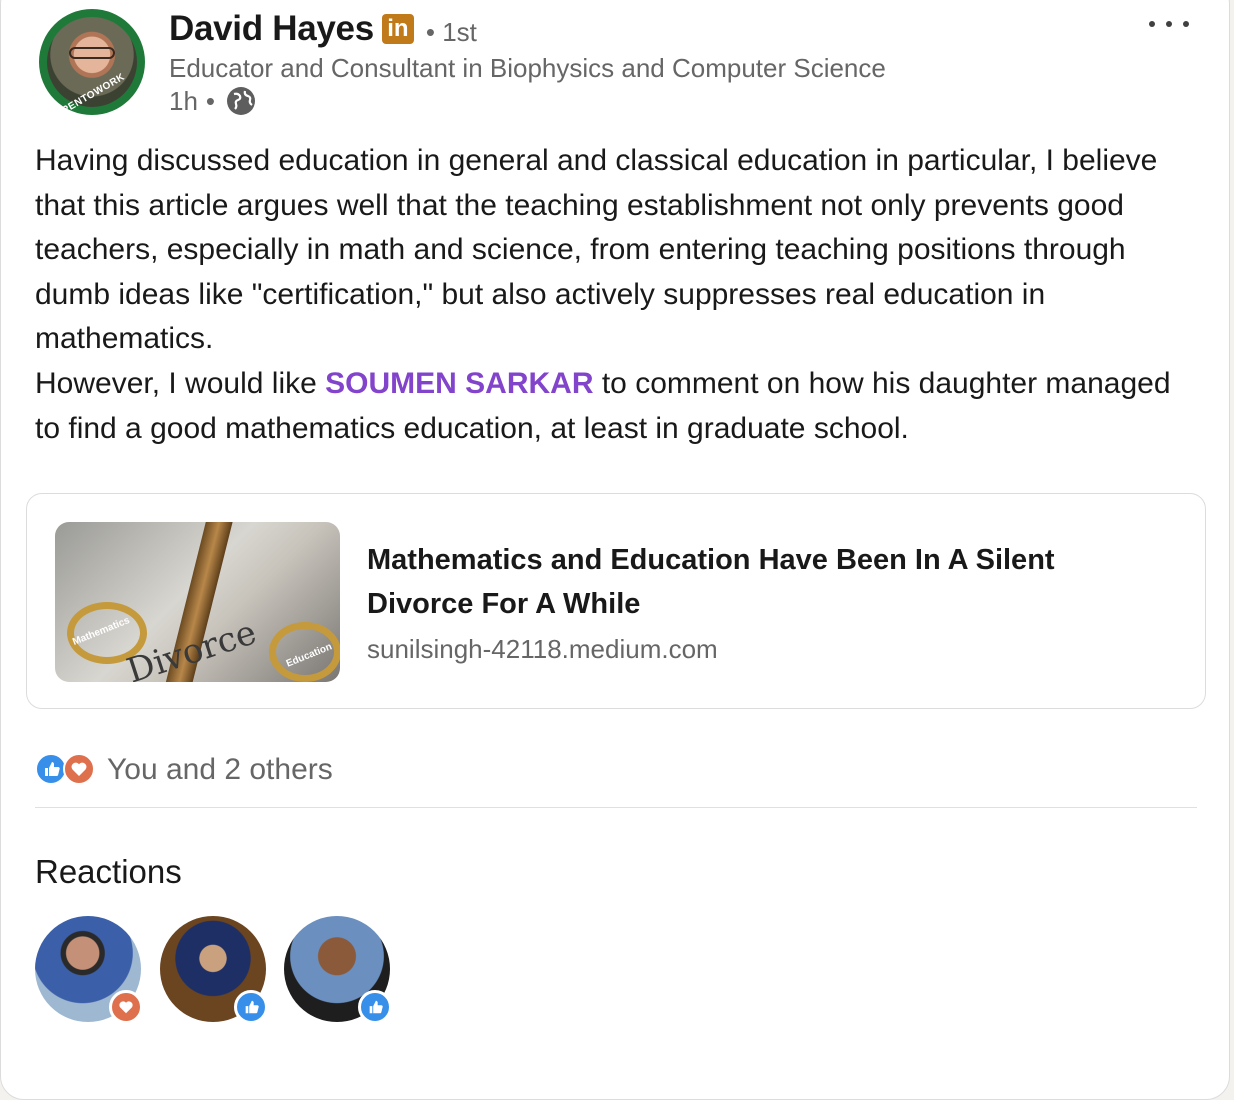  Describe the element at coordinates (197, 602) in the screenshot. I see `article-thumbnail: Divorce Mathematics Education` at that location.